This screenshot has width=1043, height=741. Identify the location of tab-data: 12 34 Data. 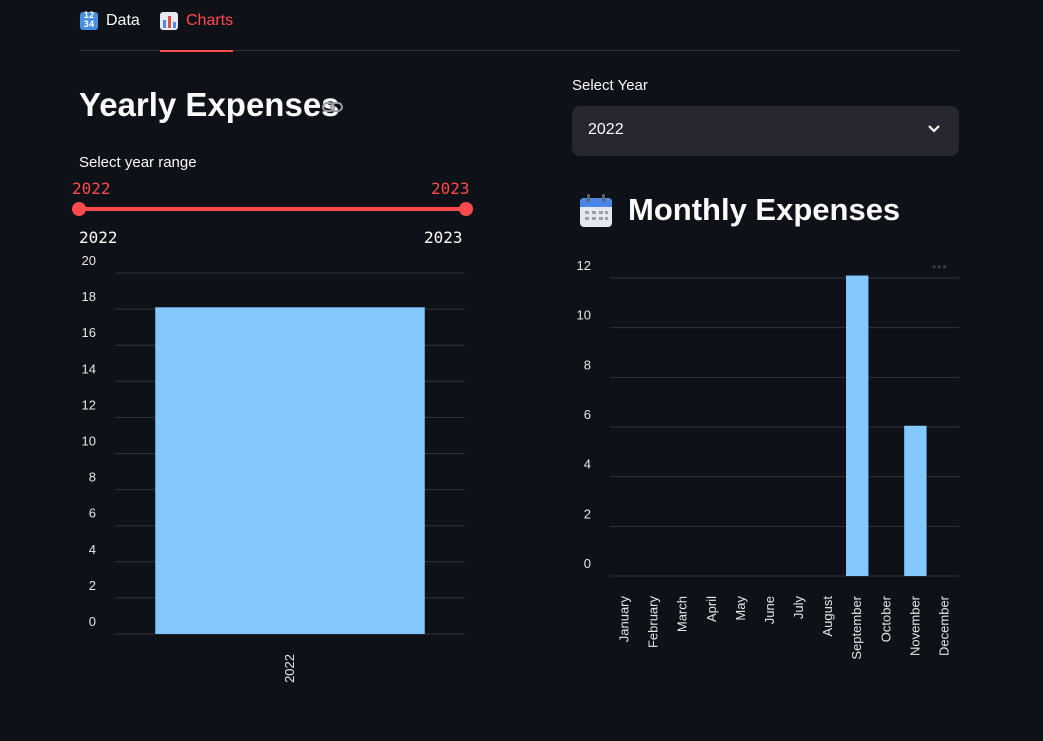
(110, 31).